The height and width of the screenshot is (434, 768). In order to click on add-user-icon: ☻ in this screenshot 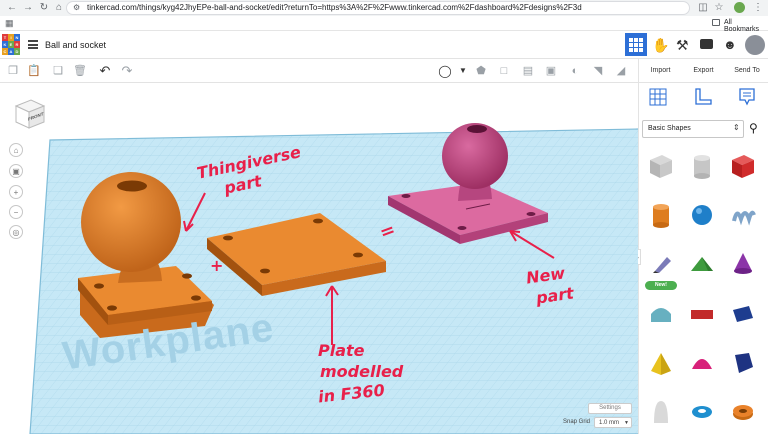, I will do `click(730, 44)`.